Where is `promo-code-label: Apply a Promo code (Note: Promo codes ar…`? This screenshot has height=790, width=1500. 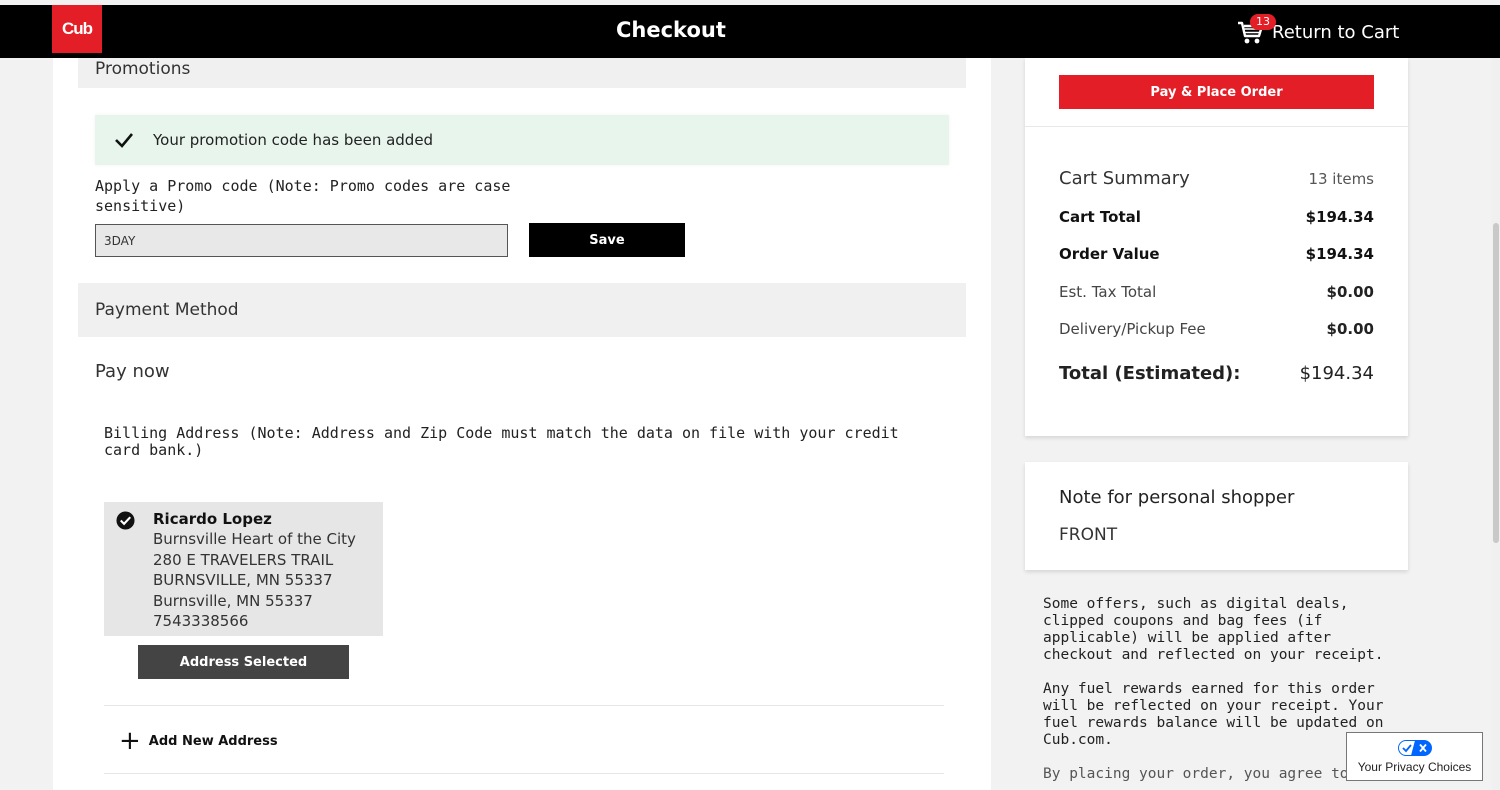 promo-code-label: Apply a Promo code (Note: Promo codes ar… is located at coordinates (303, 196).